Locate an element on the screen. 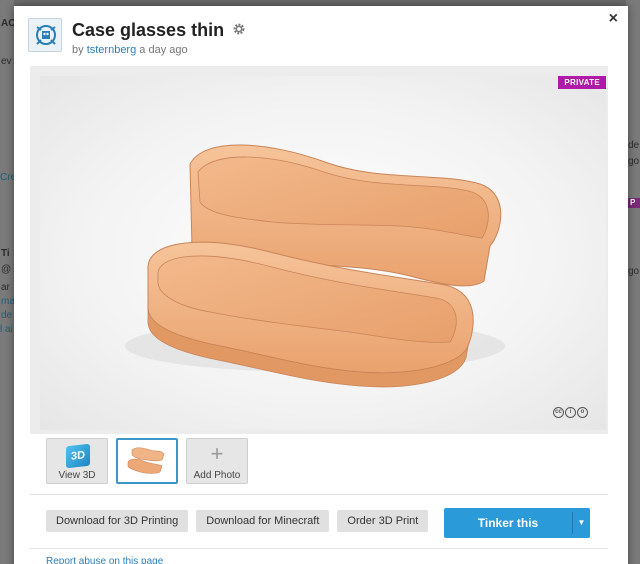 The height and width of the screenshot is (564, 640). page-title: Case glasses thin is located at coordinates (148, 30).